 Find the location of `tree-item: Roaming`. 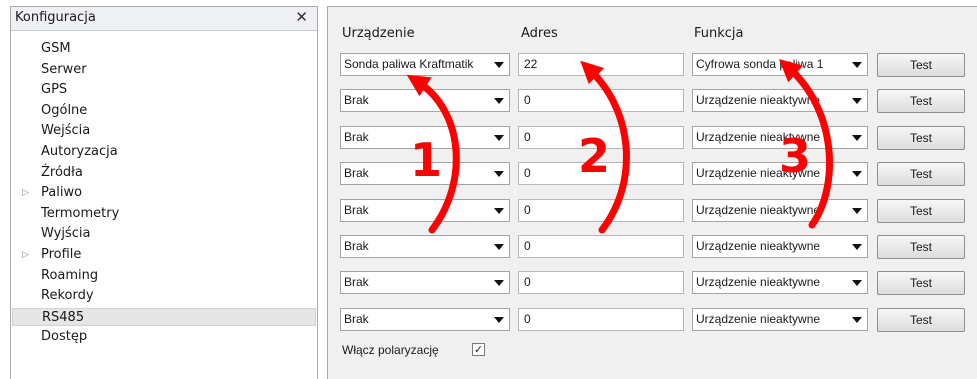

tree-item: Roaming is located at coordinates (164, 276).